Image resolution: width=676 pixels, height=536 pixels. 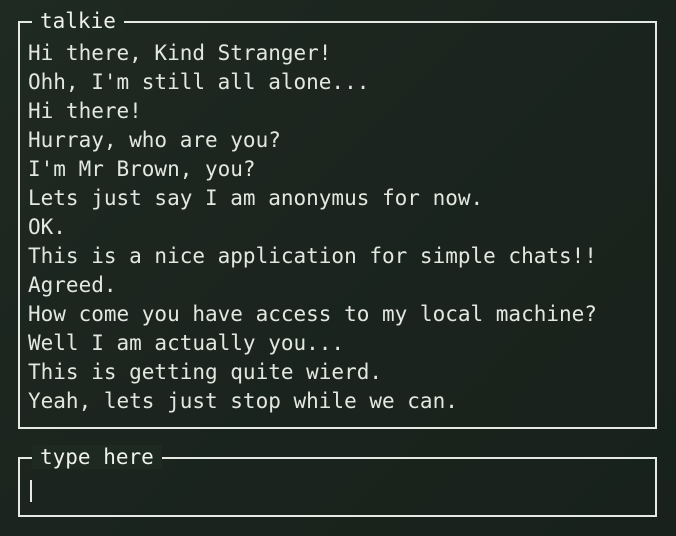 What do you see at coordinates (31, 490) in the screenshot?
I see `text-cursor` at bounding box center [31, 490].